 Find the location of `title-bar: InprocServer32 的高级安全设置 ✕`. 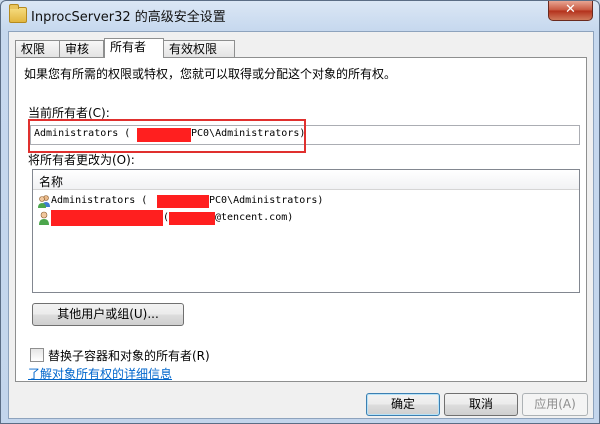

title-bar: InprocServer32 的高级安全设置 ✕ is located at coordinates (300, 15).